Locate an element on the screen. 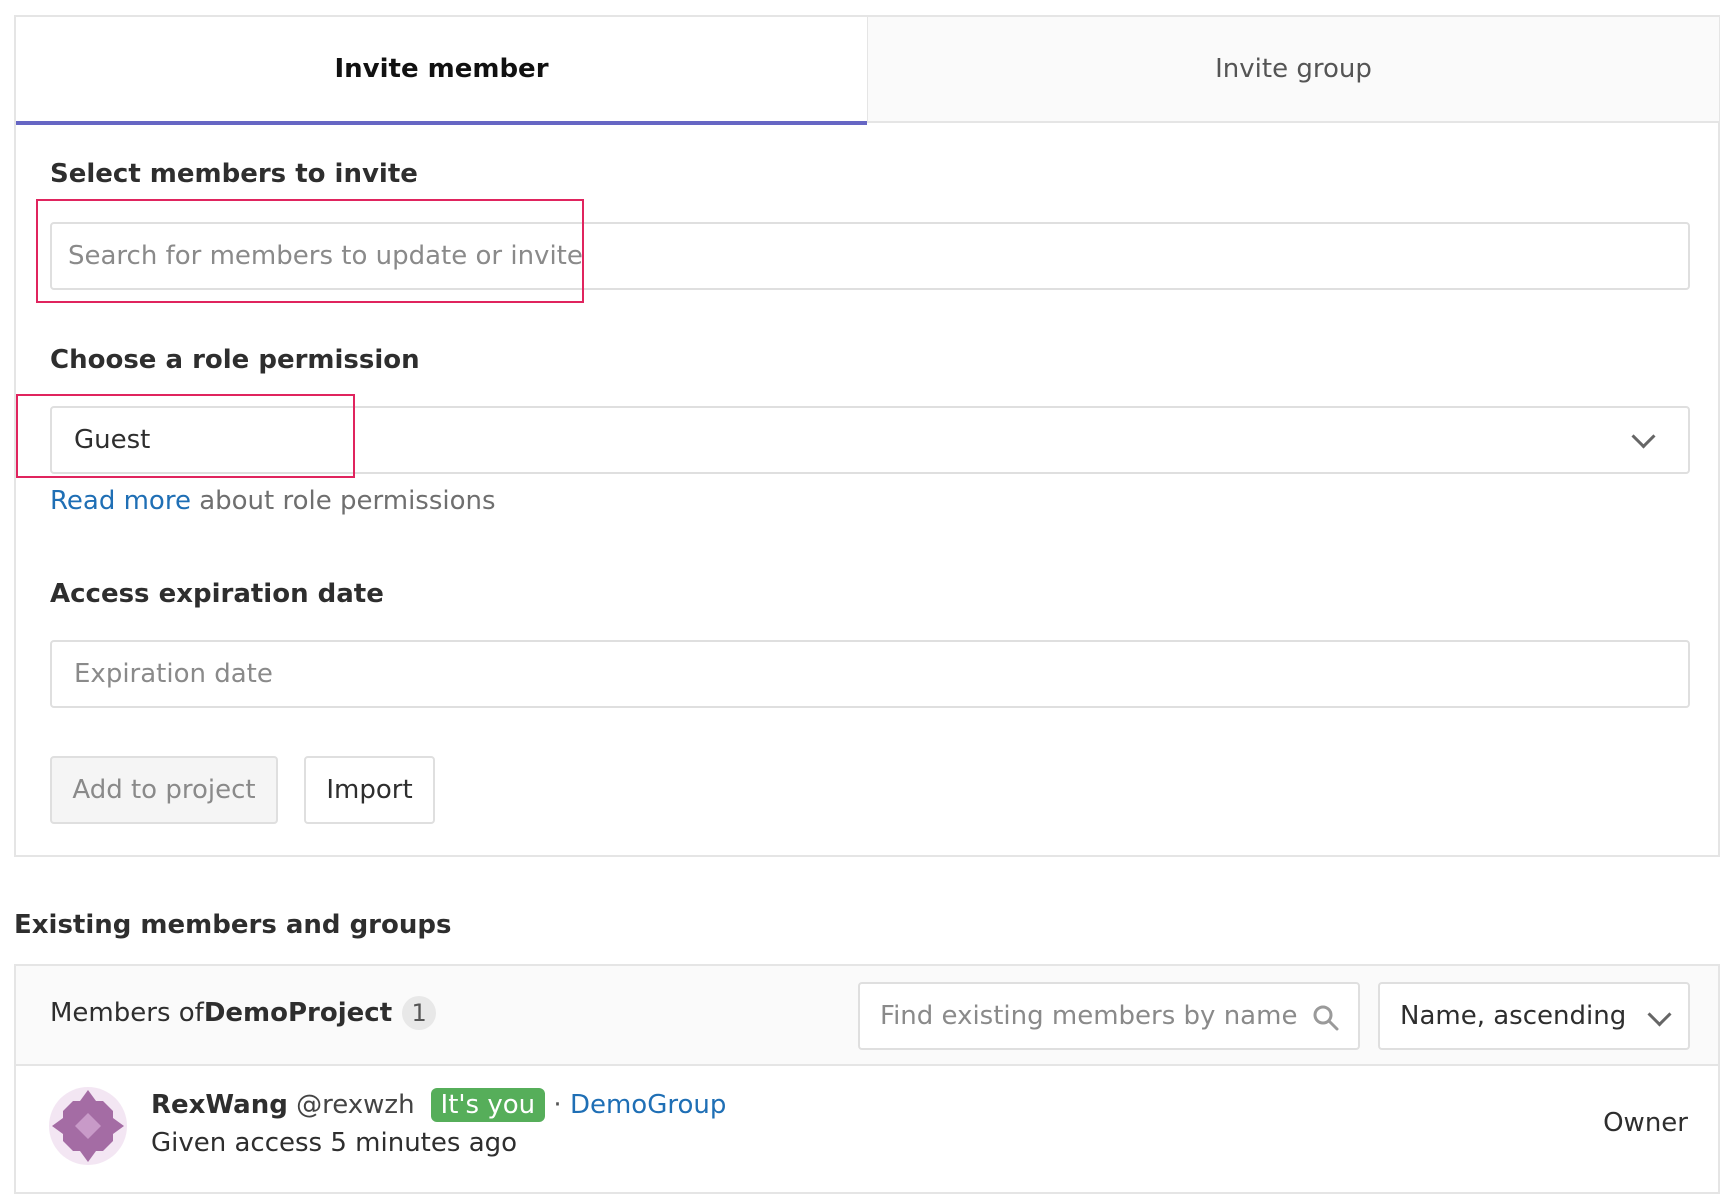 The width and height of the screenshot is (1730, 1203). member-access-time: Given access 5 minutes ago is located at coordinates (334, 1143).